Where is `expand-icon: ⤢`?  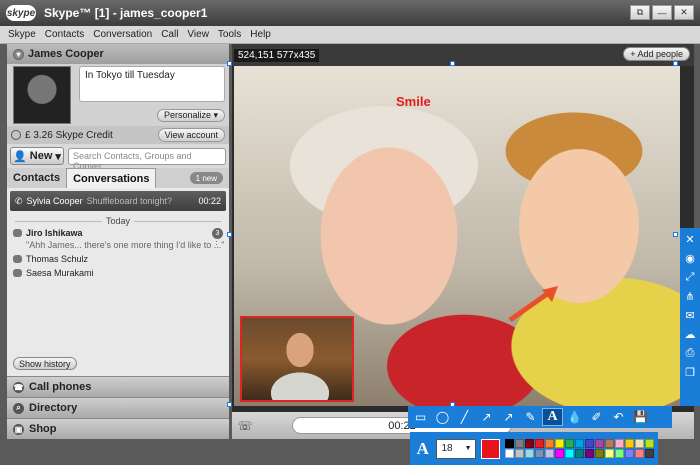
expand-icon: ⤢ is located at coordinates (690, 277).